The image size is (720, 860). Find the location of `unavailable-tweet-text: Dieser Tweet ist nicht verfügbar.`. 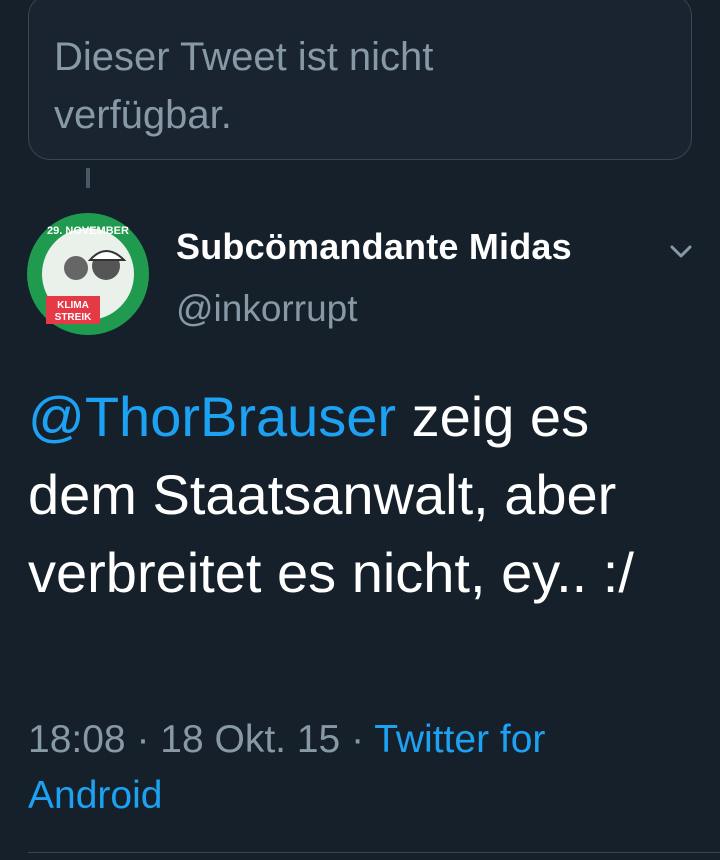

unavailable-tweet-text: Dieser Tweet ist nicht verfügbar. is located at coordinates (244, 86).